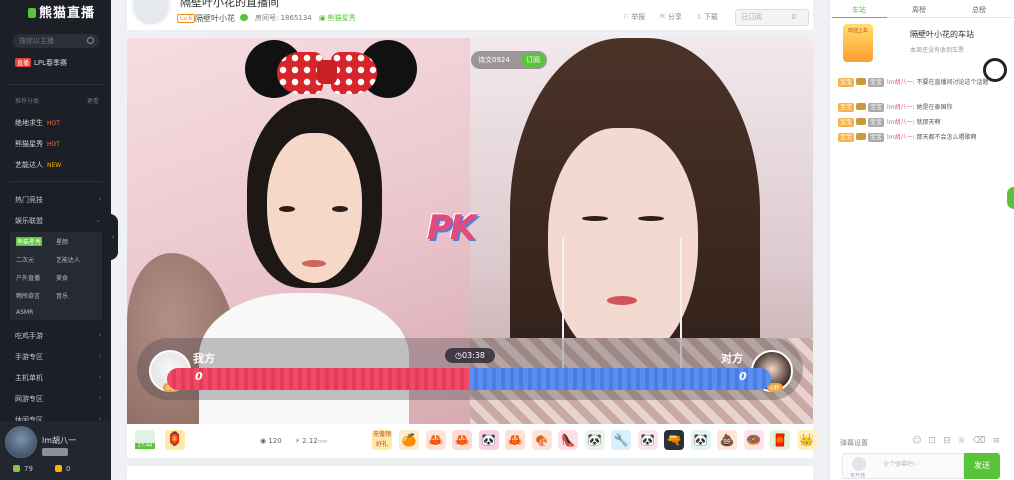 The width and height of the screenshot is (1014, 480). I want to click on sidebar-cat-competitive: 热门竞技 ›, so click(58, 200).